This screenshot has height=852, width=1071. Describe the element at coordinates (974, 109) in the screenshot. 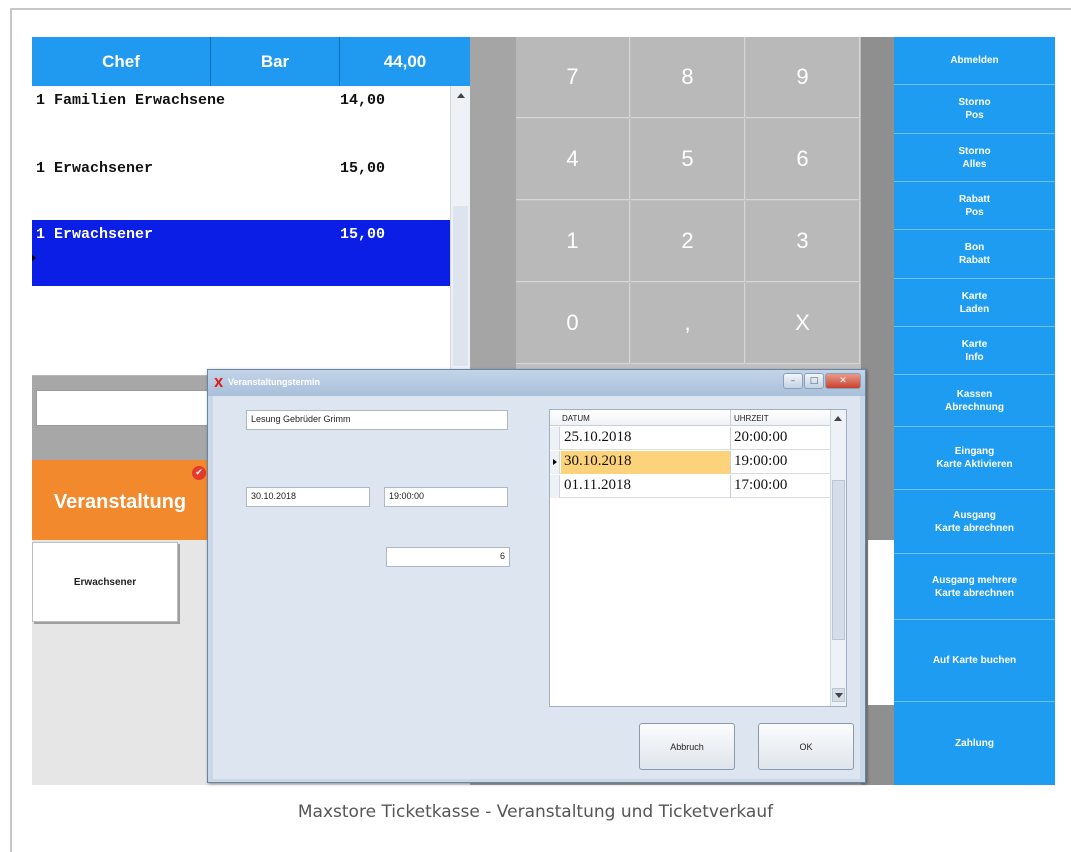

I see `storno-pos-button: Storno Pos` at that location.